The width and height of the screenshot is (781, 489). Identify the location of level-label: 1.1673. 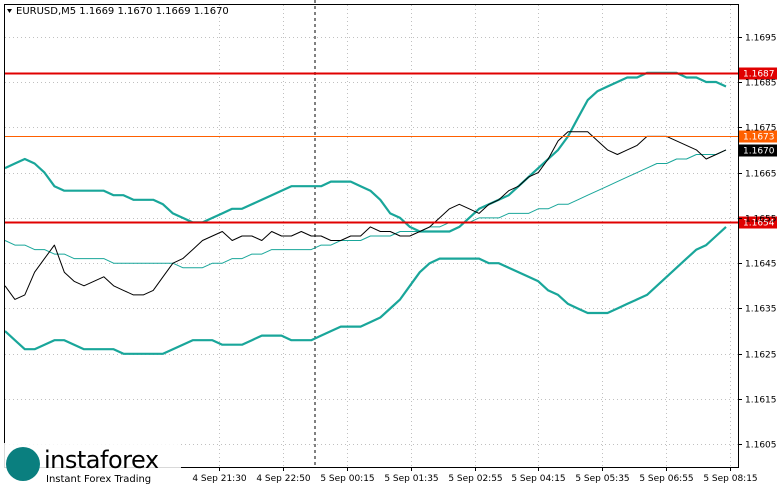
(759, 138).